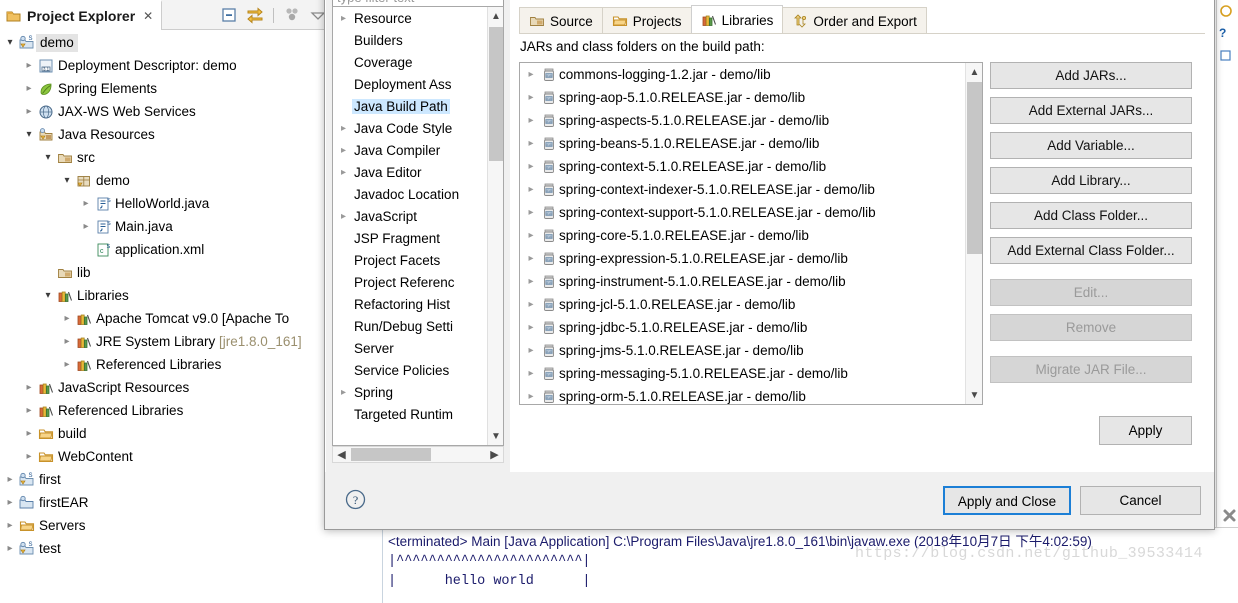 The width and height of the screenshot is (1238, 603). I want to click on tree-item: ▾ Java Resources, so click(165, 134).